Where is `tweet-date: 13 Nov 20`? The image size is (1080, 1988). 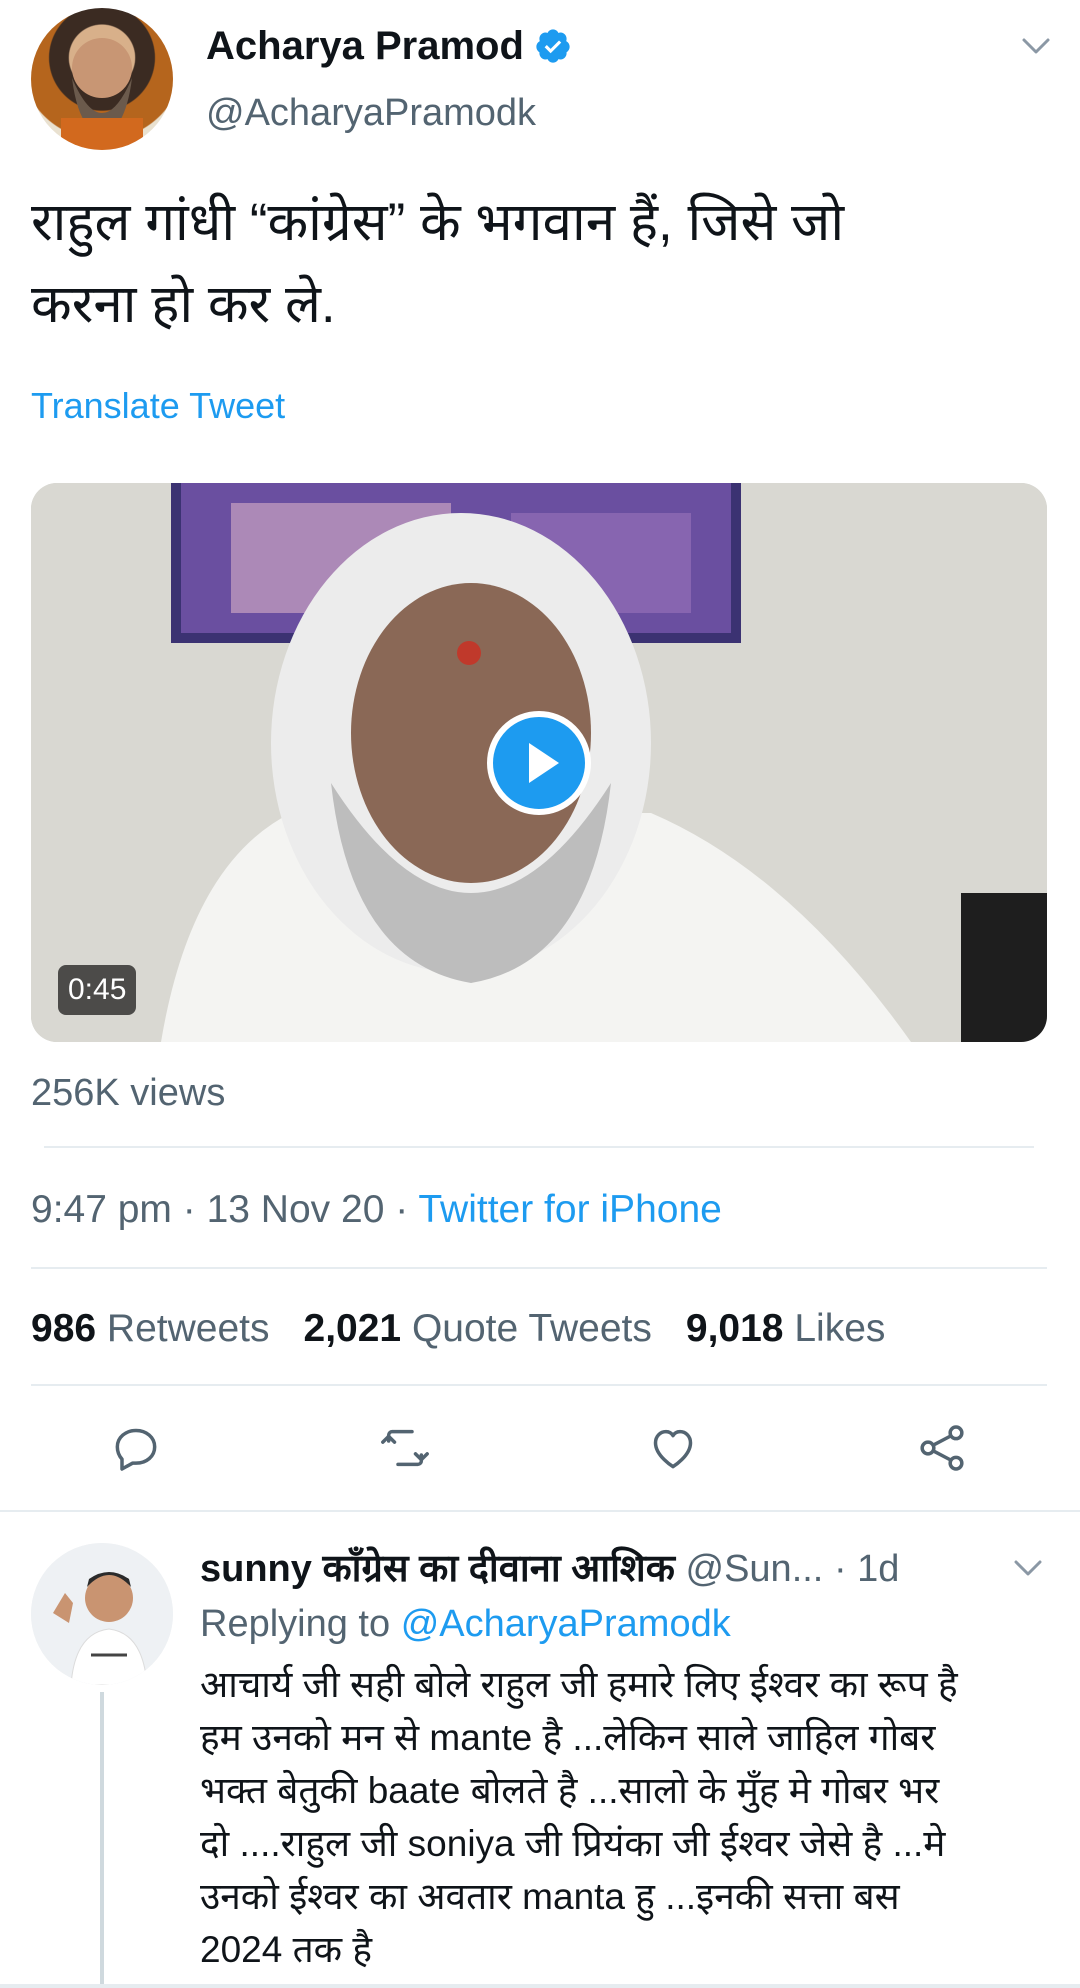
tweet-date: 13 Nov 20 is located at coordinates (295, 1209).